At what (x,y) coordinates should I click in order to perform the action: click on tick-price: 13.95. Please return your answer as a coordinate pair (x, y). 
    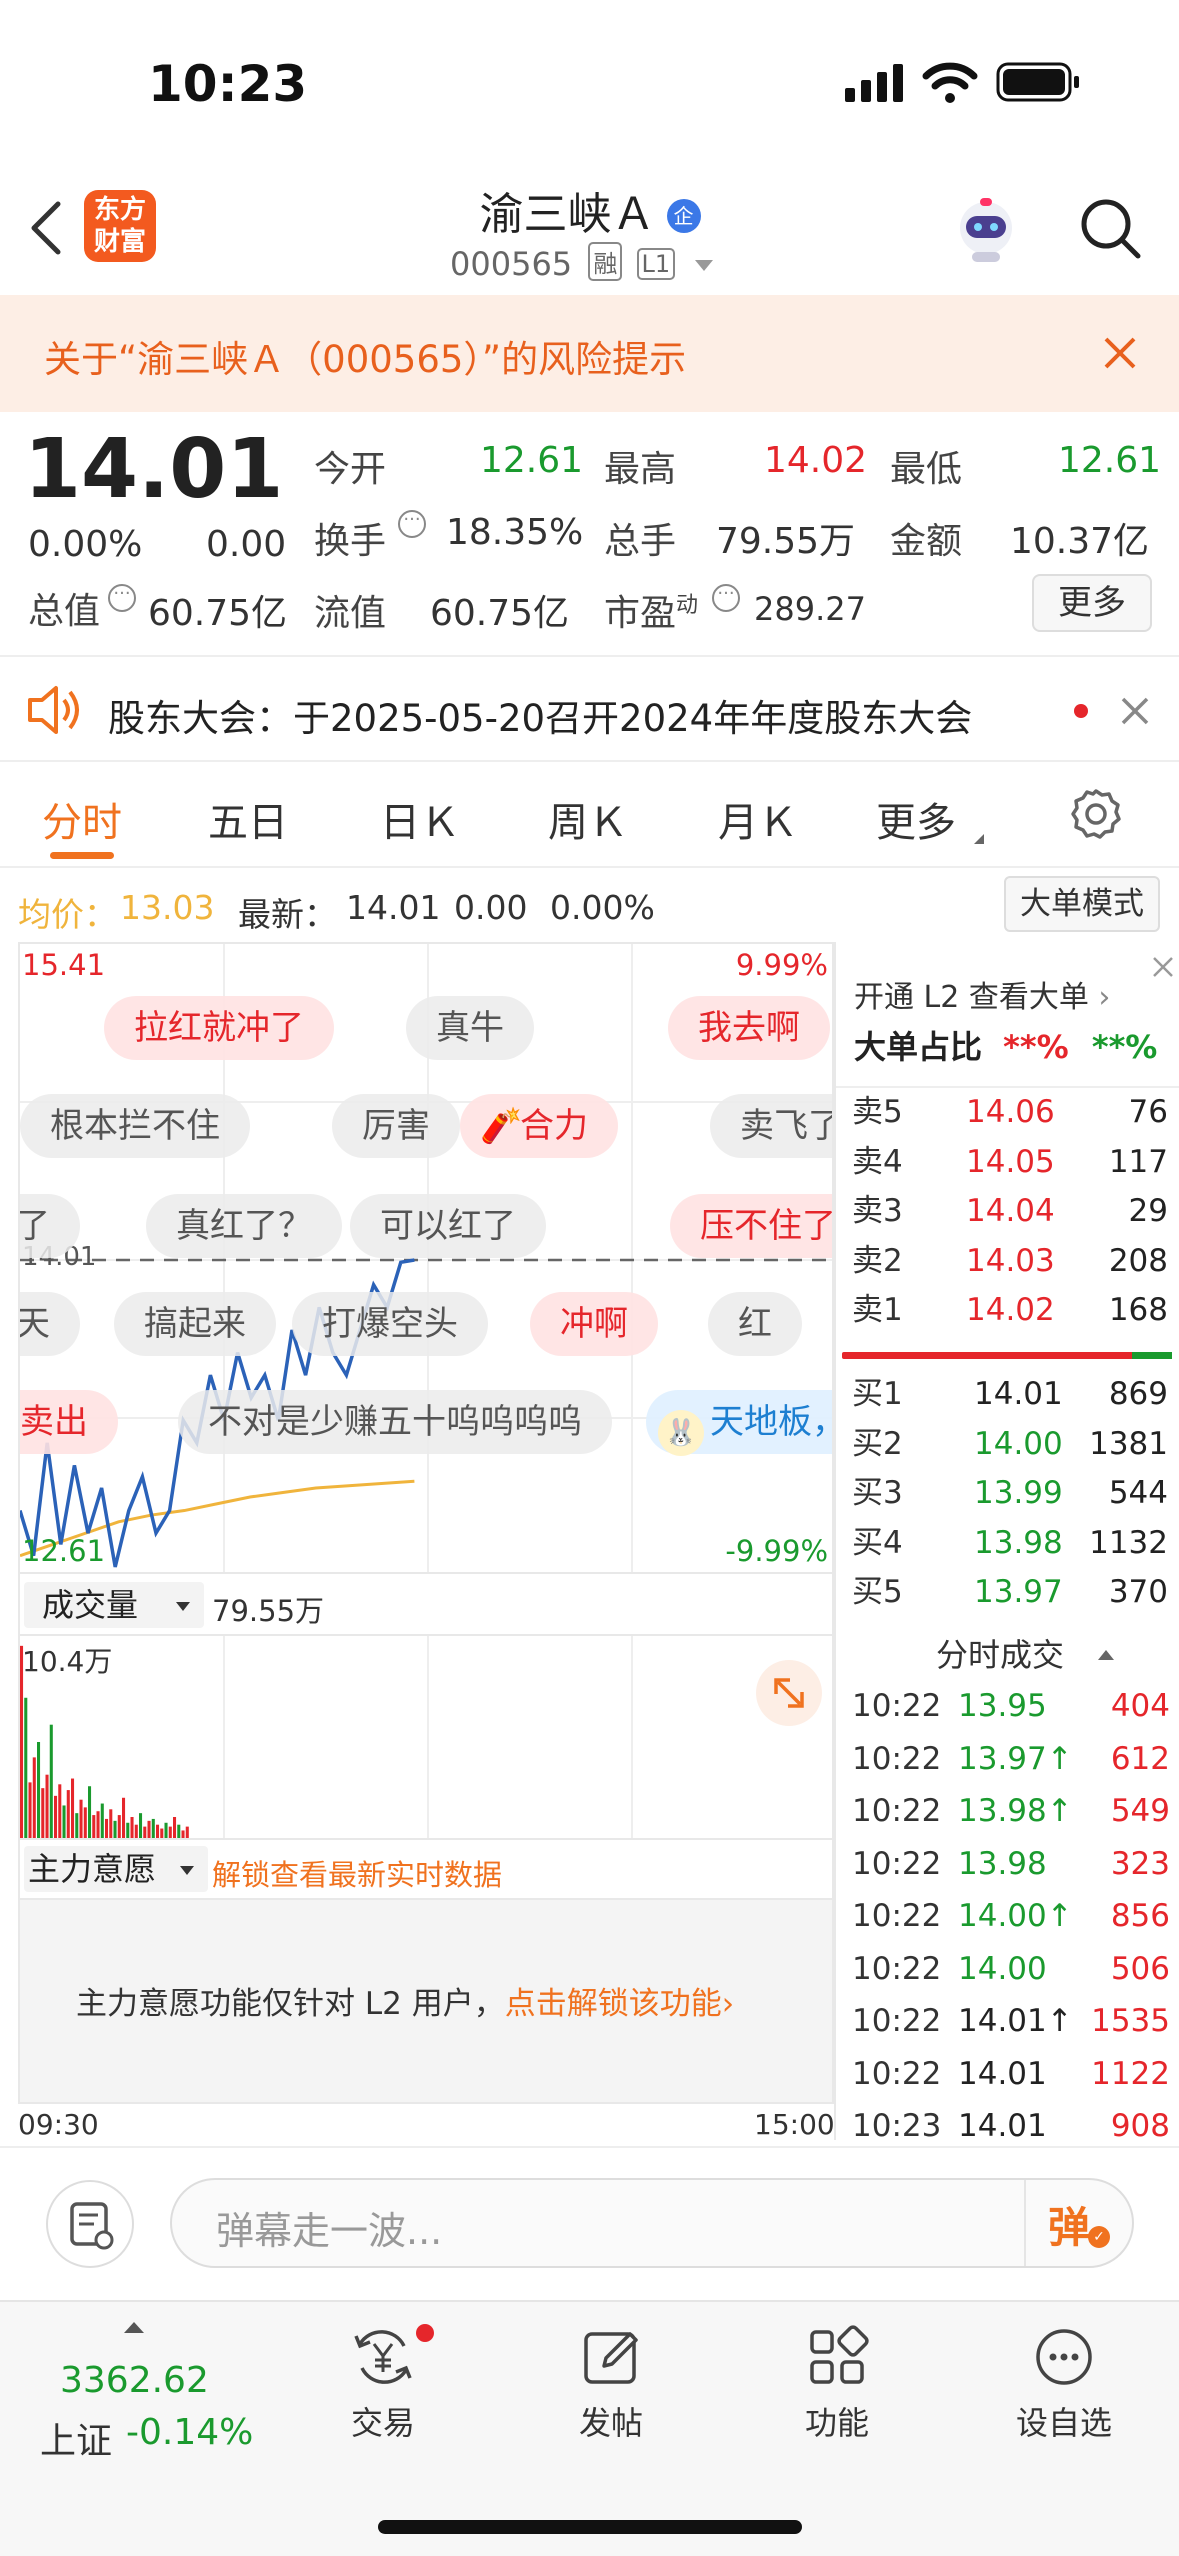
    Looking at the image, I should click on (1002, 1706).